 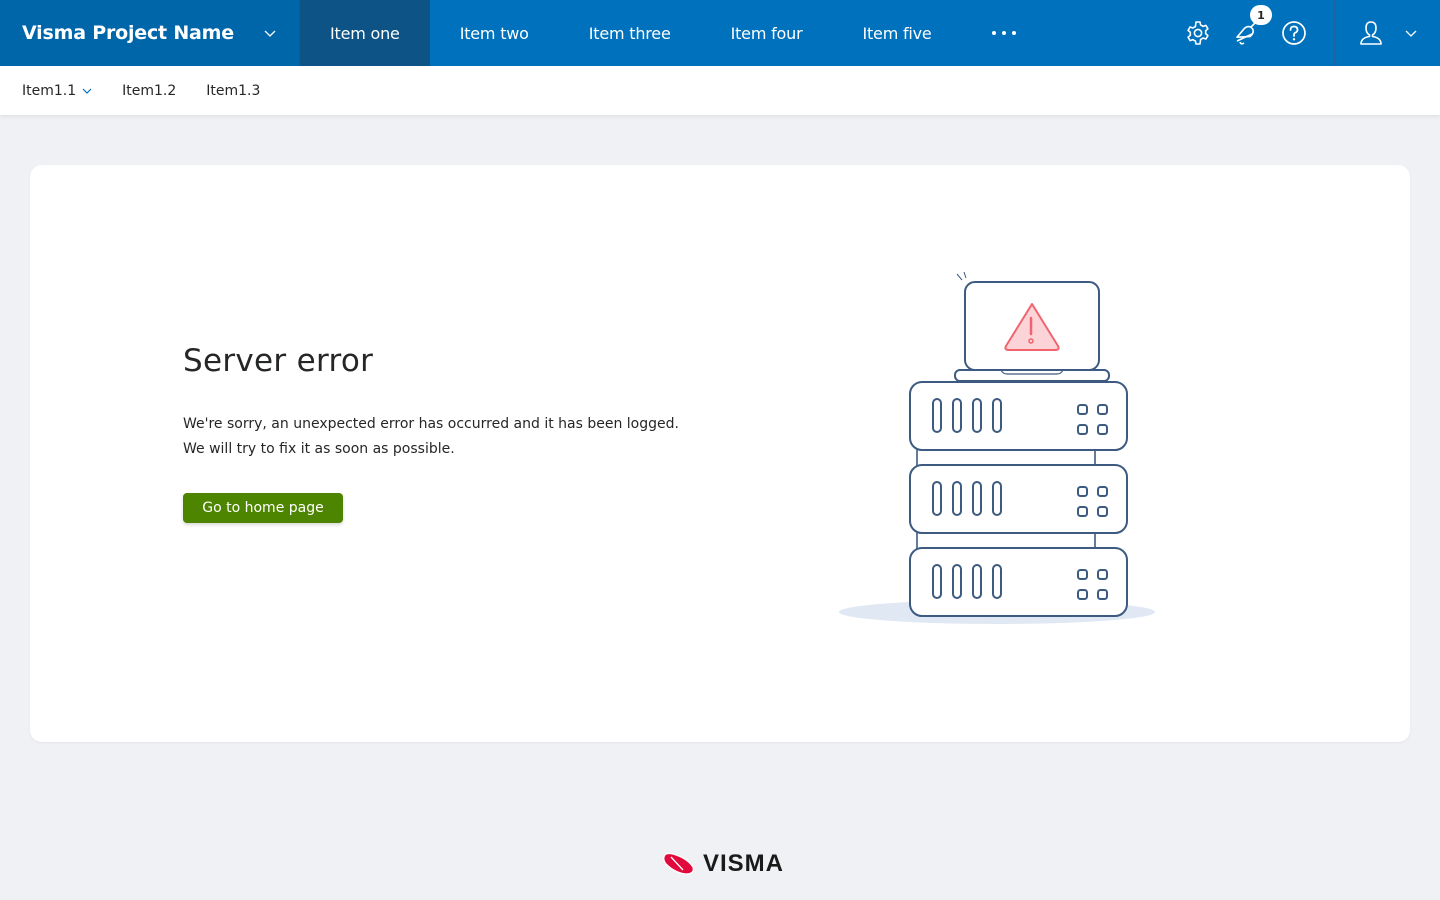 I want to click on user-menu-button, so click(x=1387, y=33).